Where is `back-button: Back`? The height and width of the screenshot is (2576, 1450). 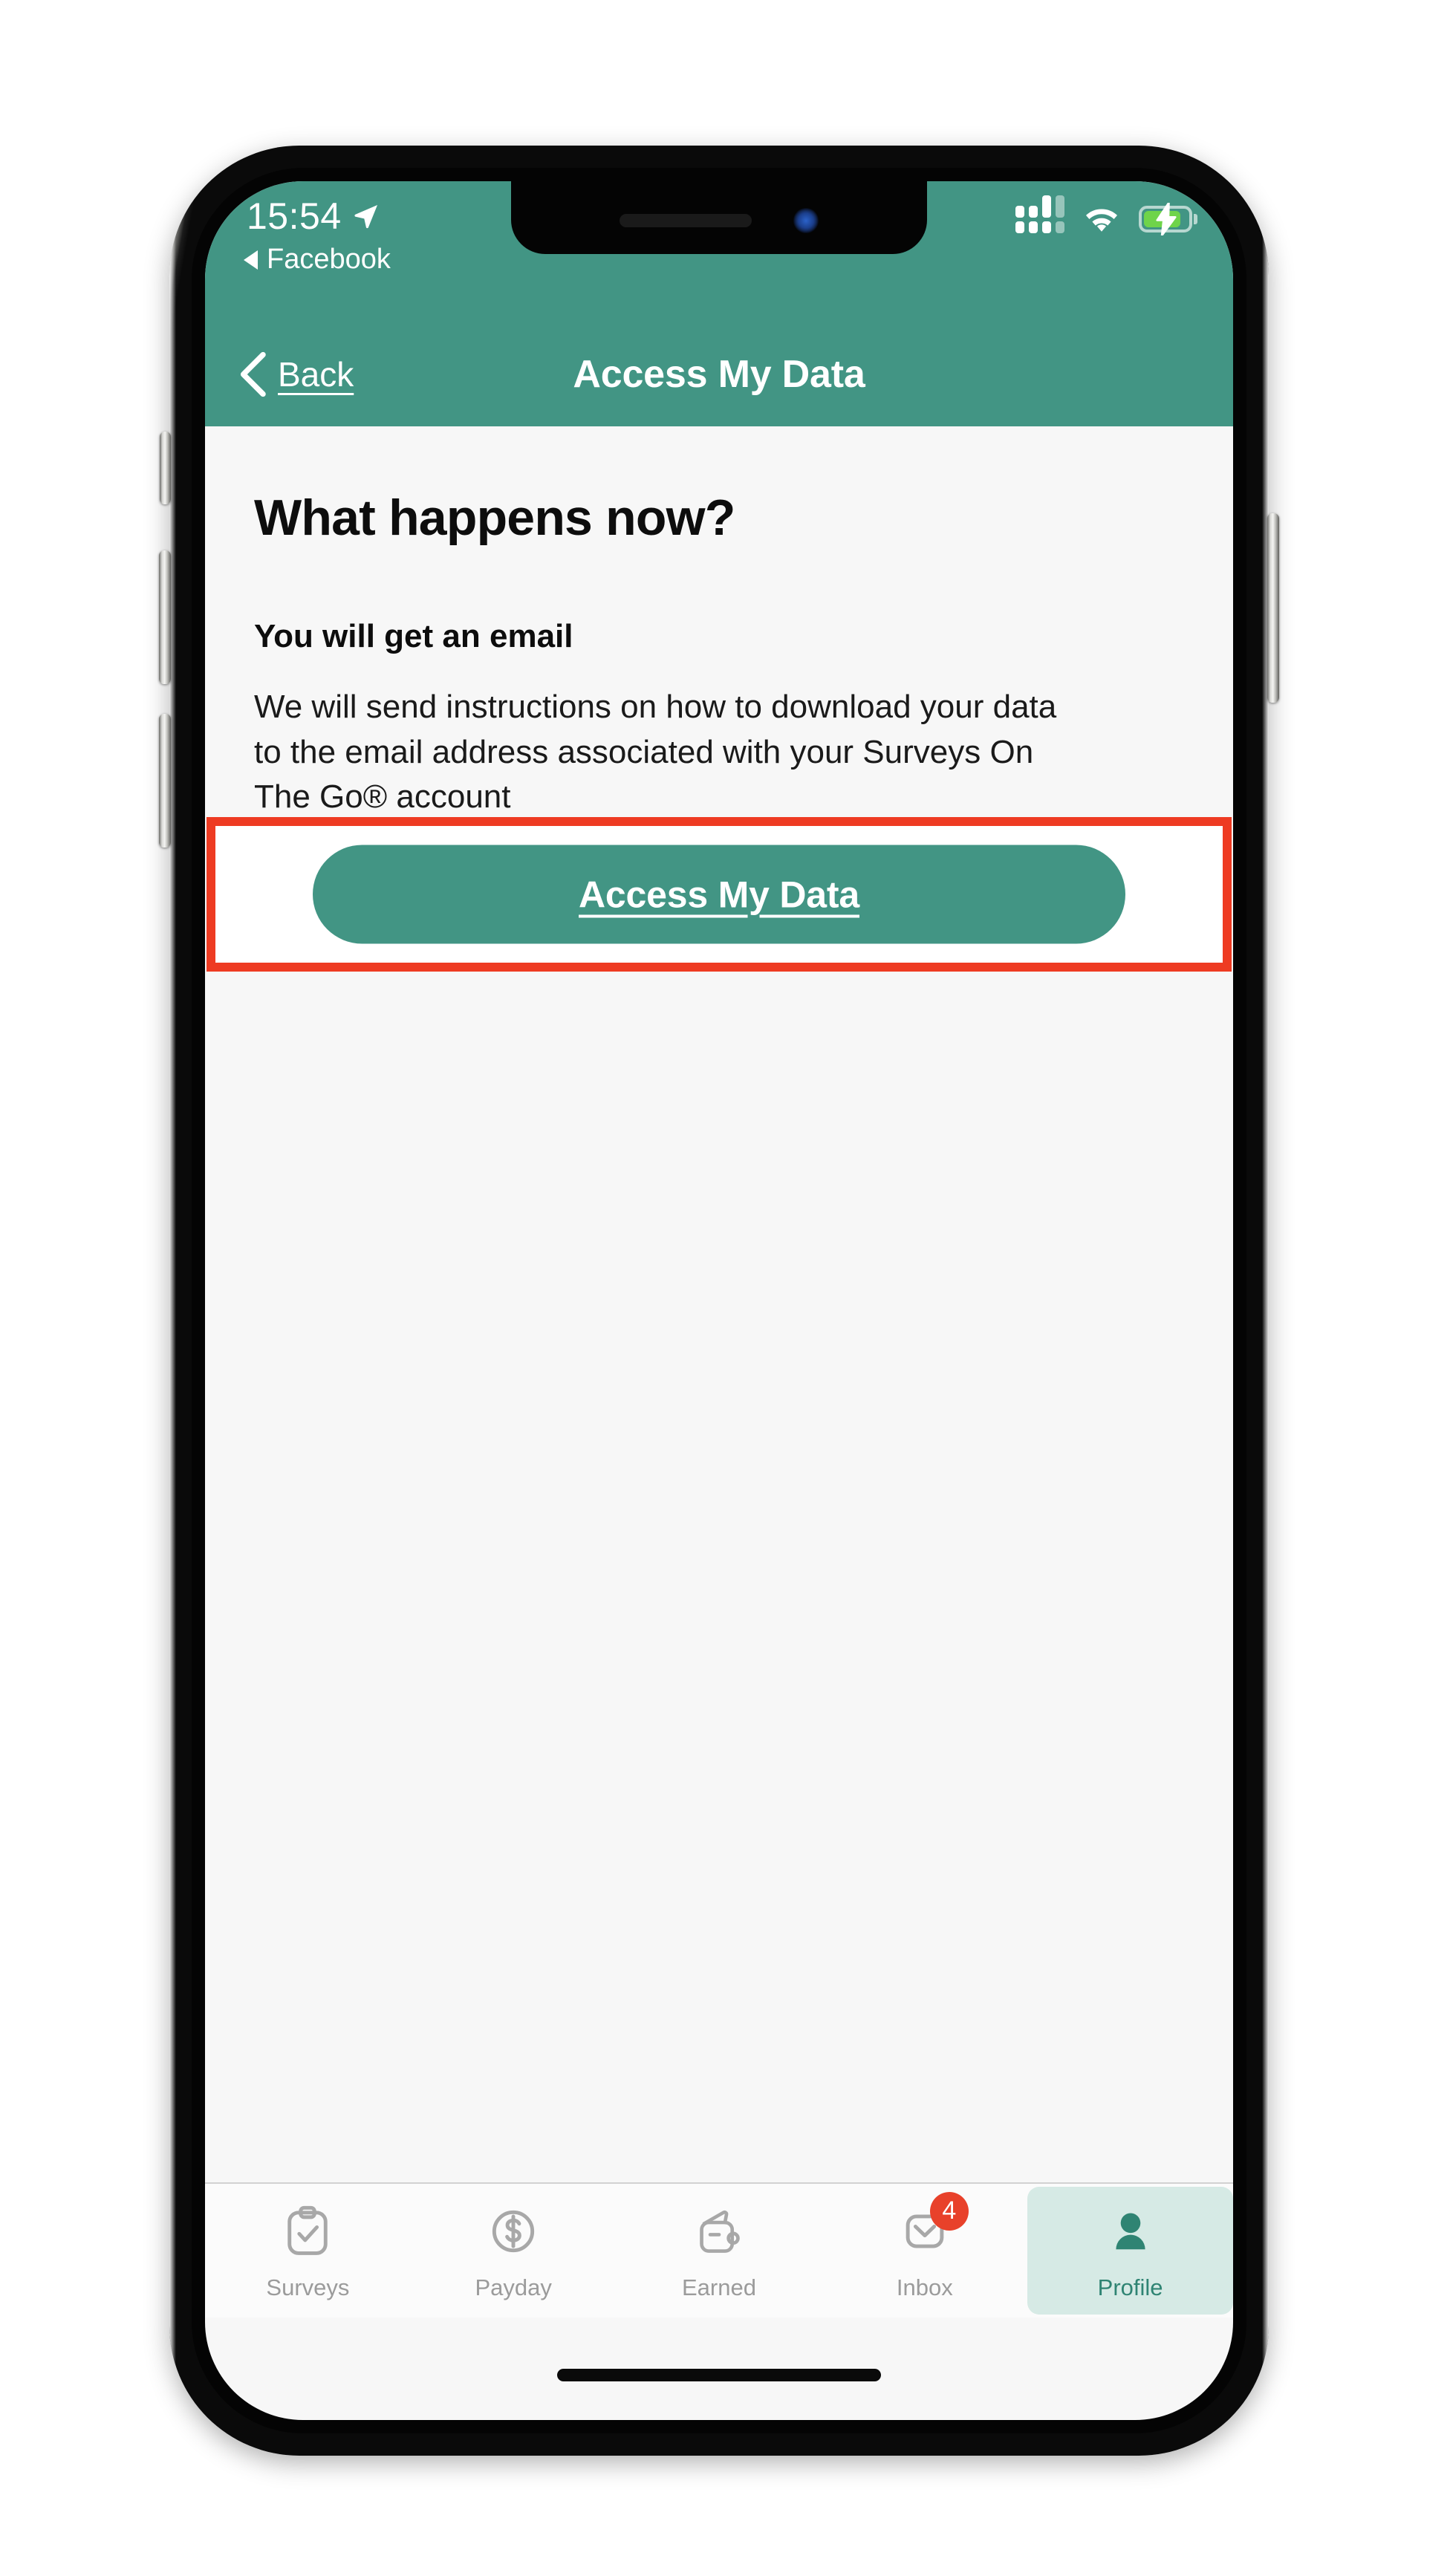 back-button: Back is located at coordinates (296, 374).